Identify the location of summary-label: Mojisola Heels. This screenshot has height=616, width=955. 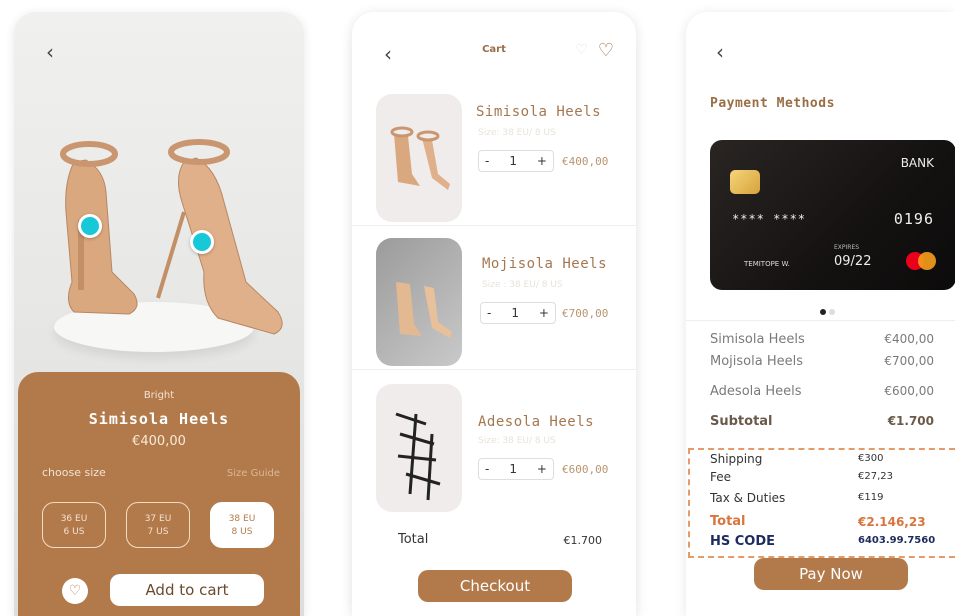
(756, 361).